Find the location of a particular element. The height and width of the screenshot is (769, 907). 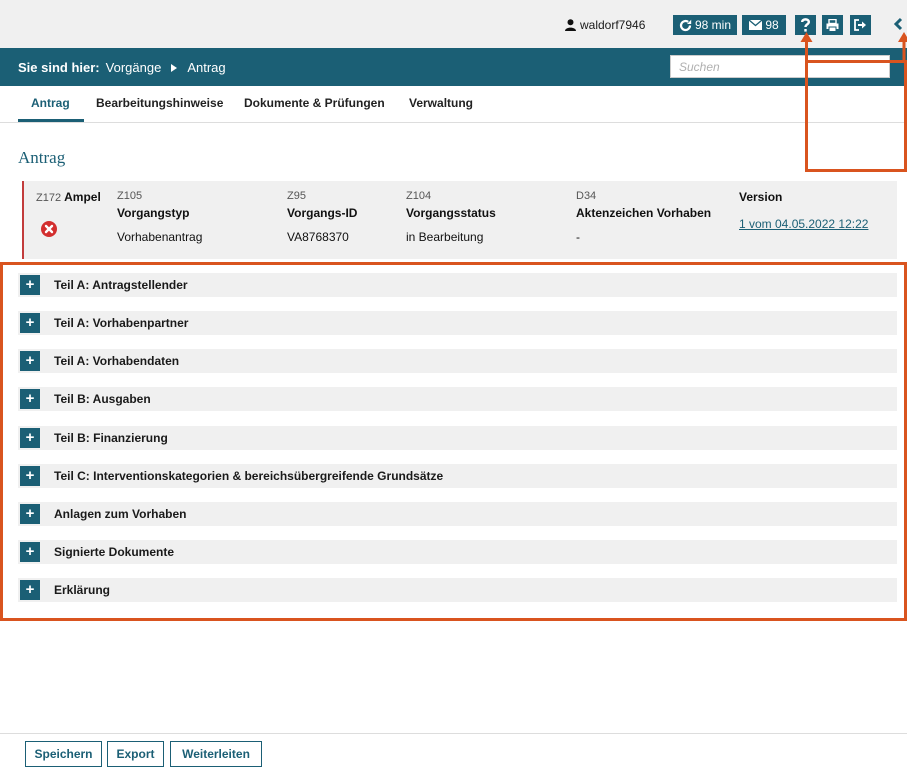

save-button: Speichern is located at coordinates (63, 754).